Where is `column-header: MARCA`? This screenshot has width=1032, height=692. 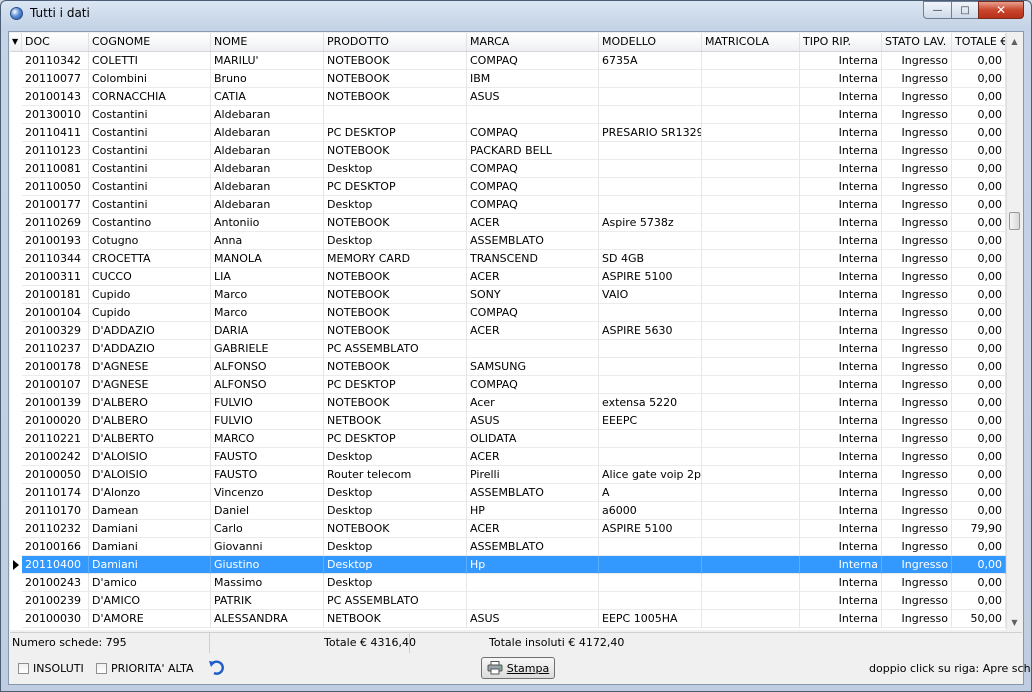 column-header: MARCA is located at coordinates (533, 42).